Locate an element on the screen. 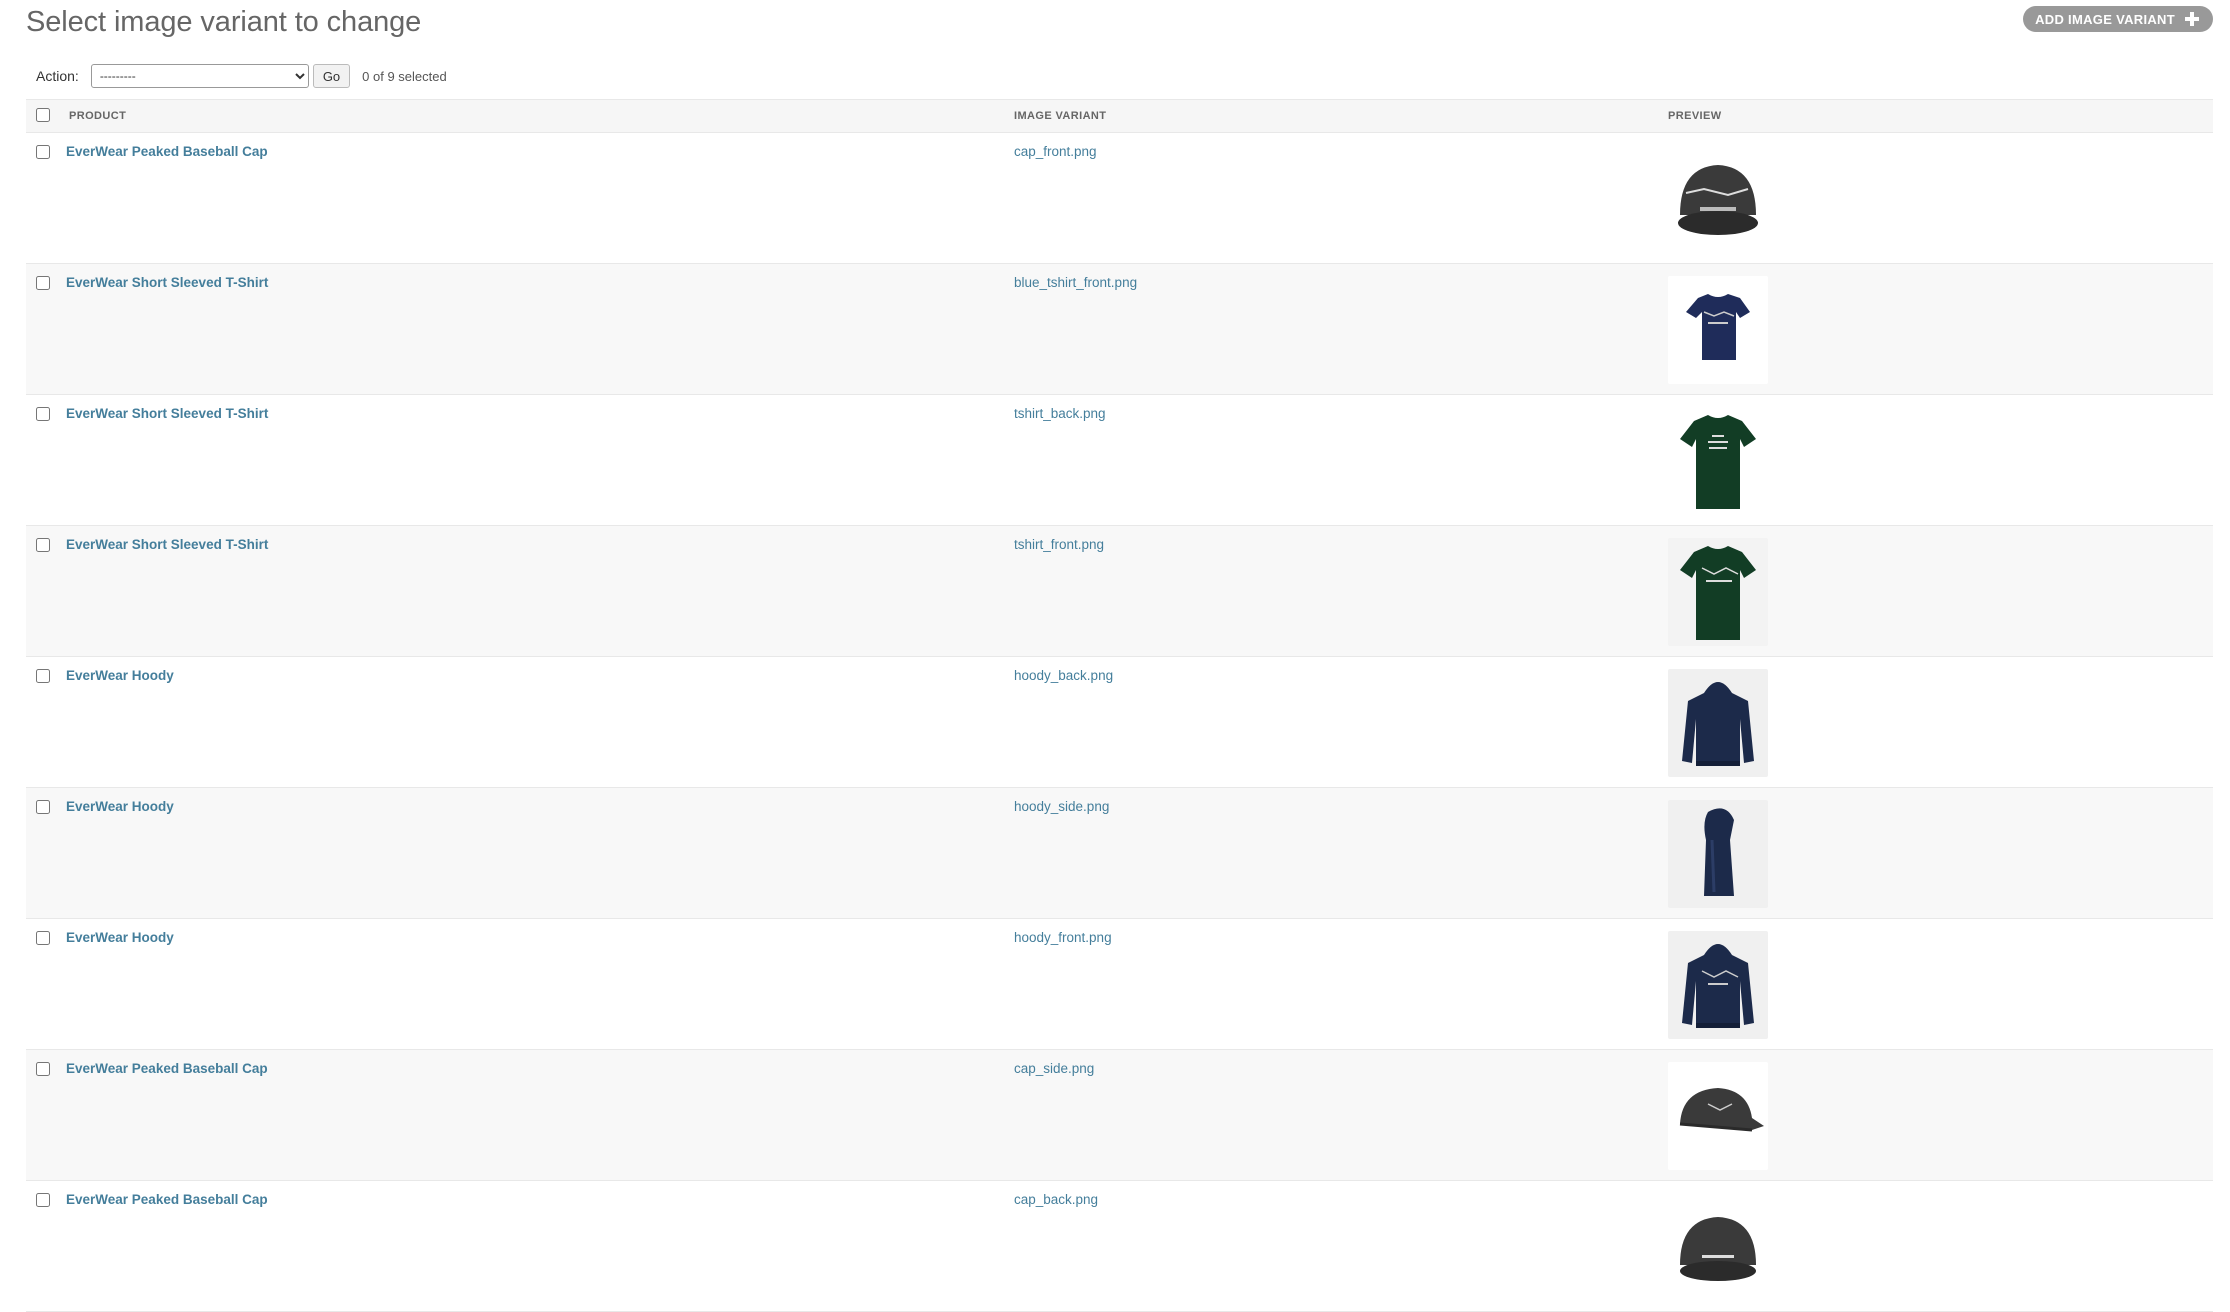 The width and height of the screenshot is (2230, 1312). table-row: EverWear Hoody hoody_back.png is located at coordinates (1119, 722).